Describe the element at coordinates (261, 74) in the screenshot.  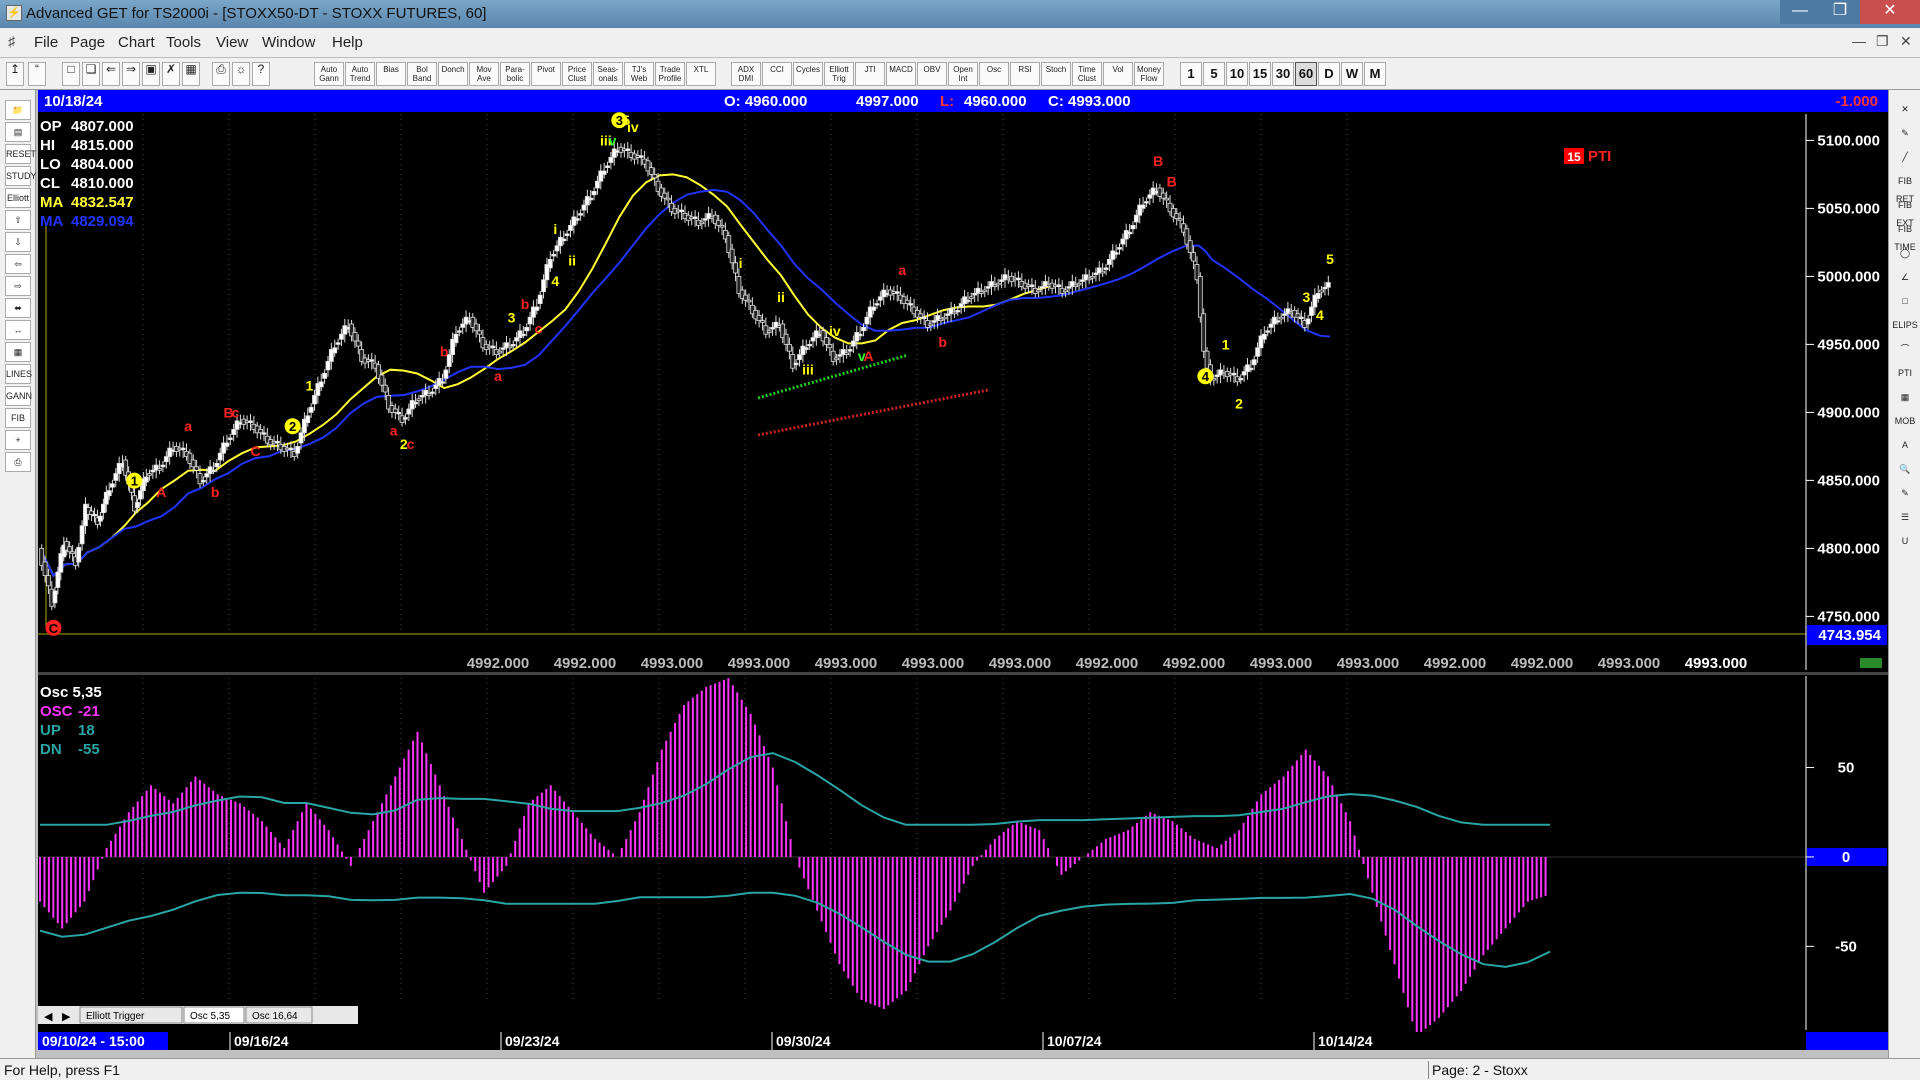
I see `help-cursor-icon: ?` at that location.